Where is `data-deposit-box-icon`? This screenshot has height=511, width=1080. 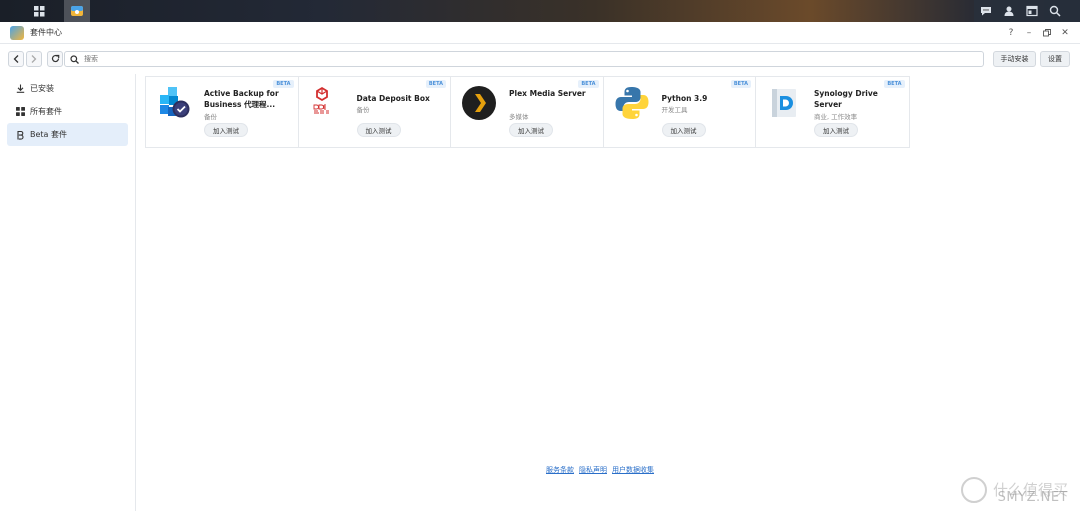 data-deposit-box-icon is located at coordinates (324, 101).